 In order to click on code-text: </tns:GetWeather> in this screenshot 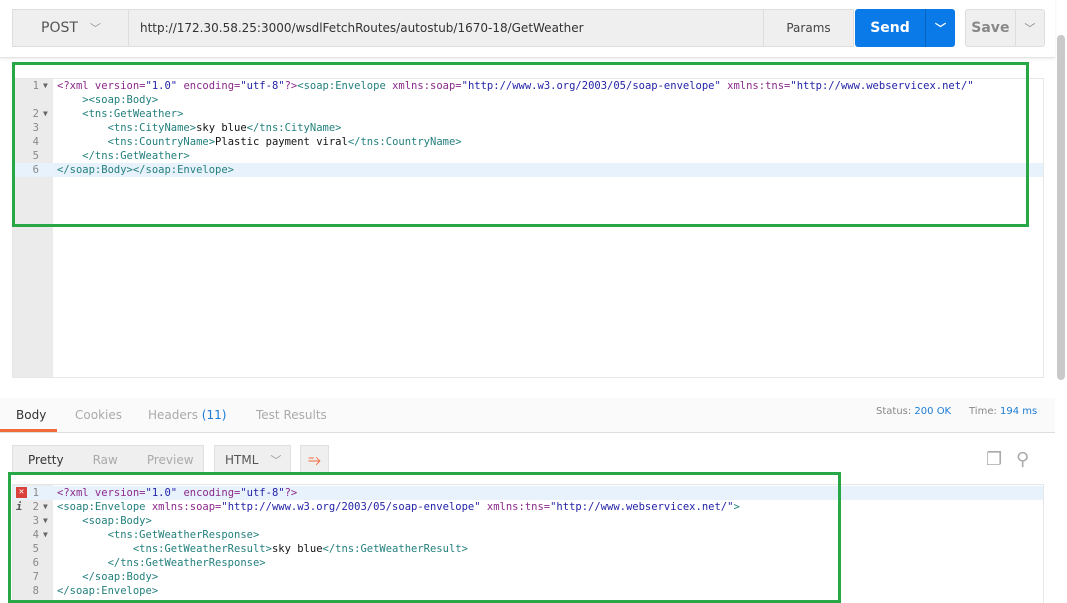, I will do `click(123, 156)`.